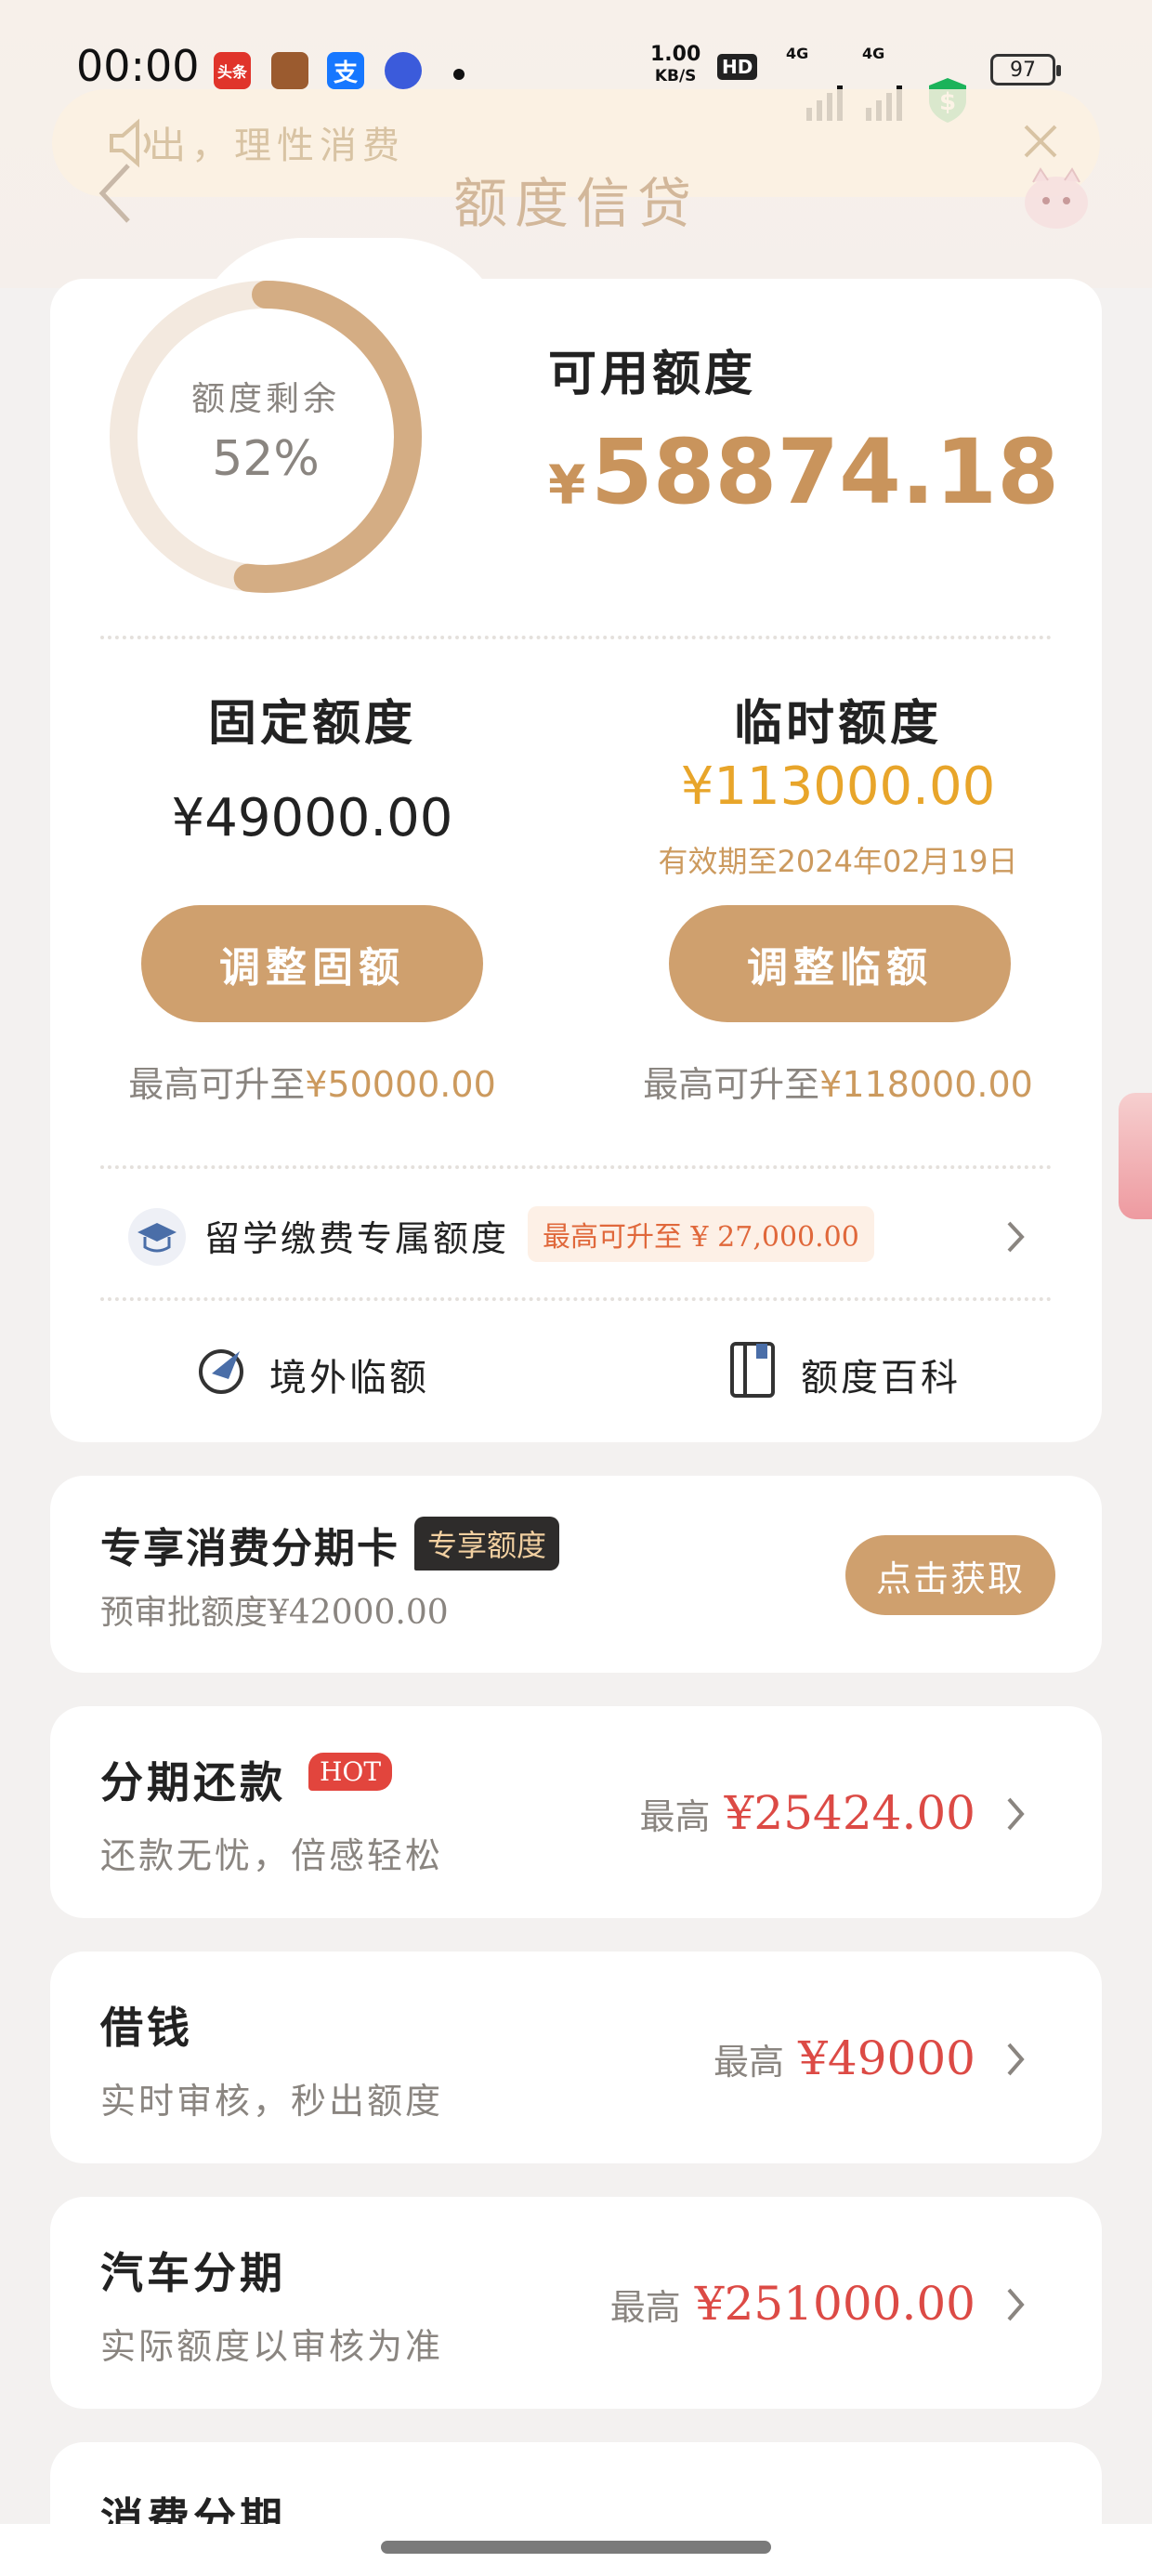 This screenshot has height=2576, width=1152. I want to click on network-speed-value: 1.00, so click(675, 54).